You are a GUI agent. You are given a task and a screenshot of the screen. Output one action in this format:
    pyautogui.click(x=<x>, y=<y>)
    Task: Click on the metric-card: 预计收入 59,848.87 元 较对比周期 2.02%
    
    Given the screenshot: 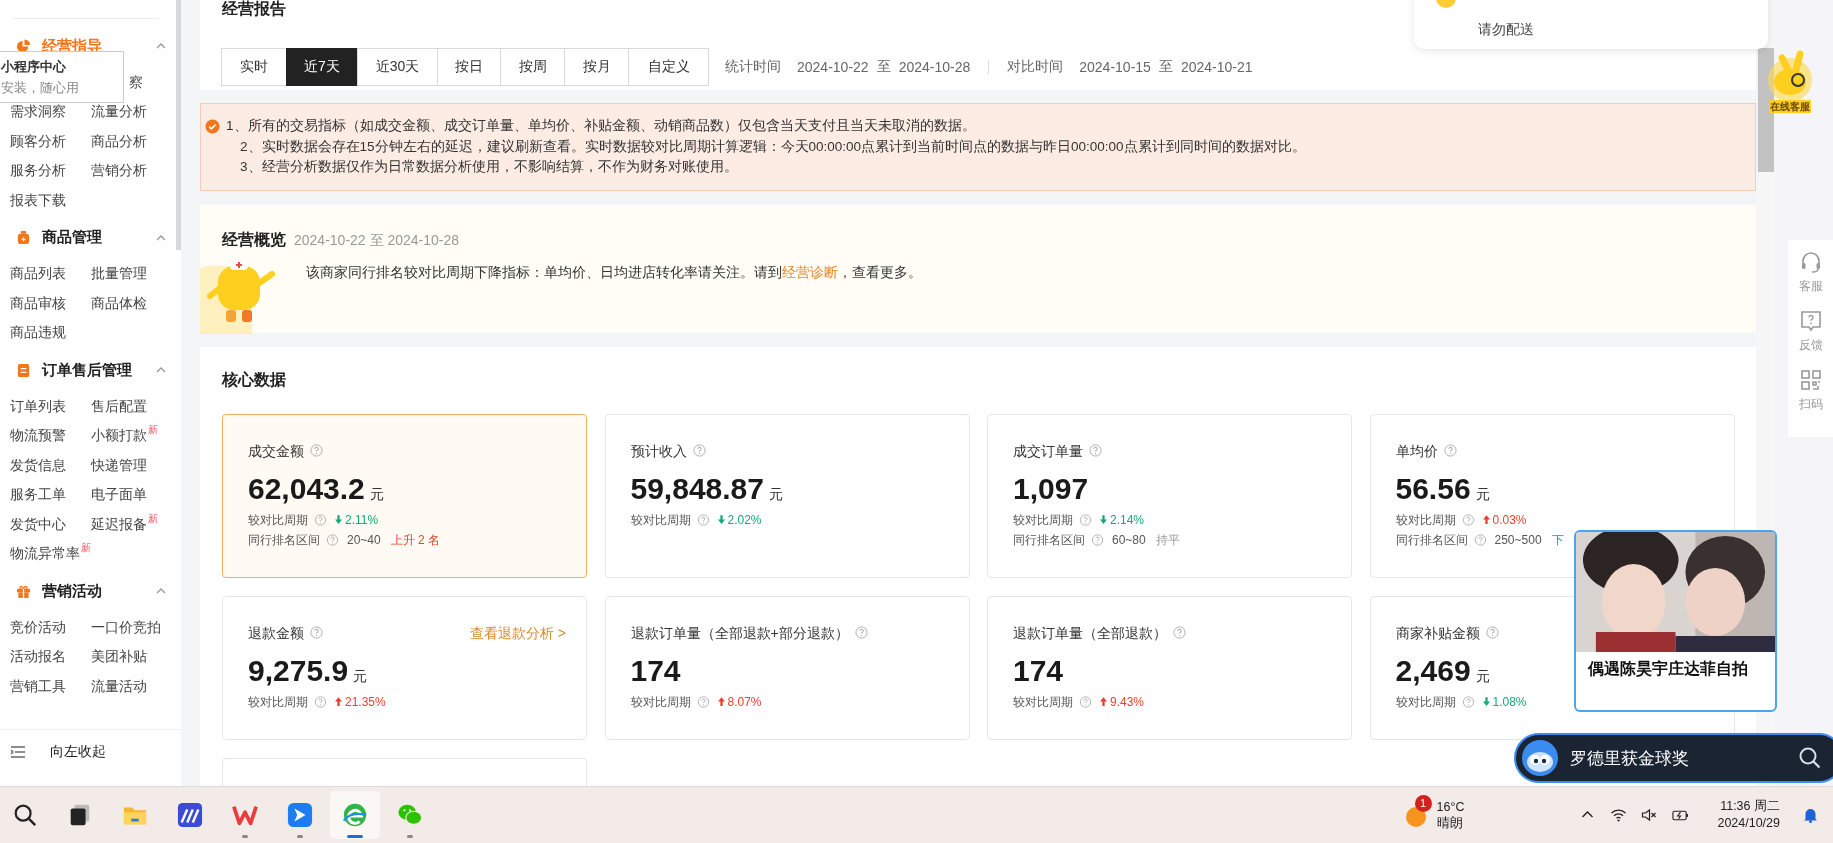 What is the action you would take?
    pyautogui.click(x=787, y=495)
    